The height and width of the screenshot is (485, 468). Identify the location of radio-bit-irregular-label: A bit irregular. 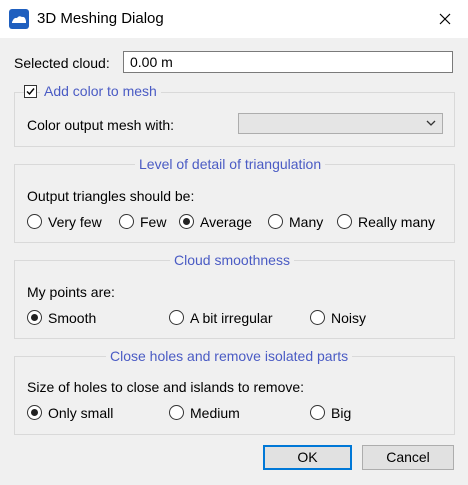
(231, 318).